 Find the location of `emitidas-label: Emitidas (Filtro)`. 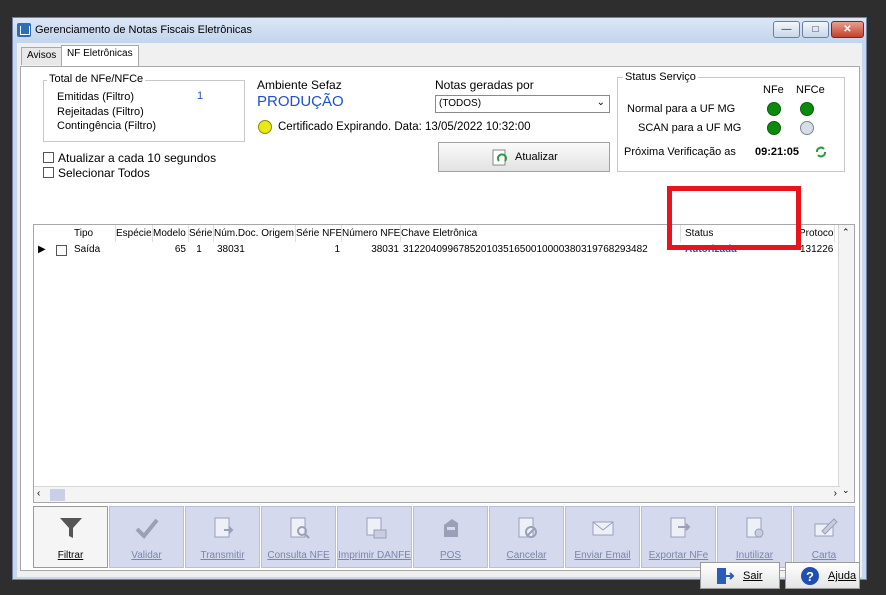

emitidas-label: Emitidas (Filtro) is located at coordinates (96, 97).